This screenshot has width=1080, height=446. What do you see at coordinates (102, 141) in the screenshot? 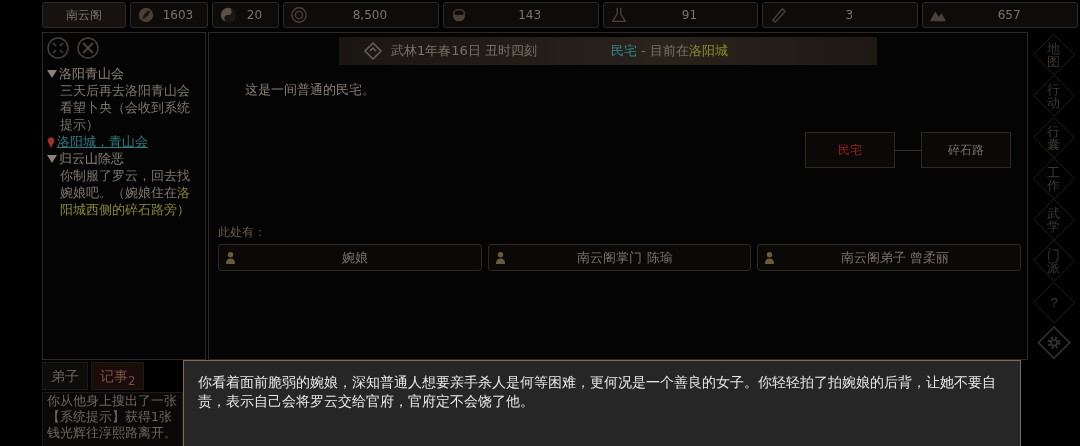
I see `location-link: 洛阳城，青山会` at bounding box center [102, 141].